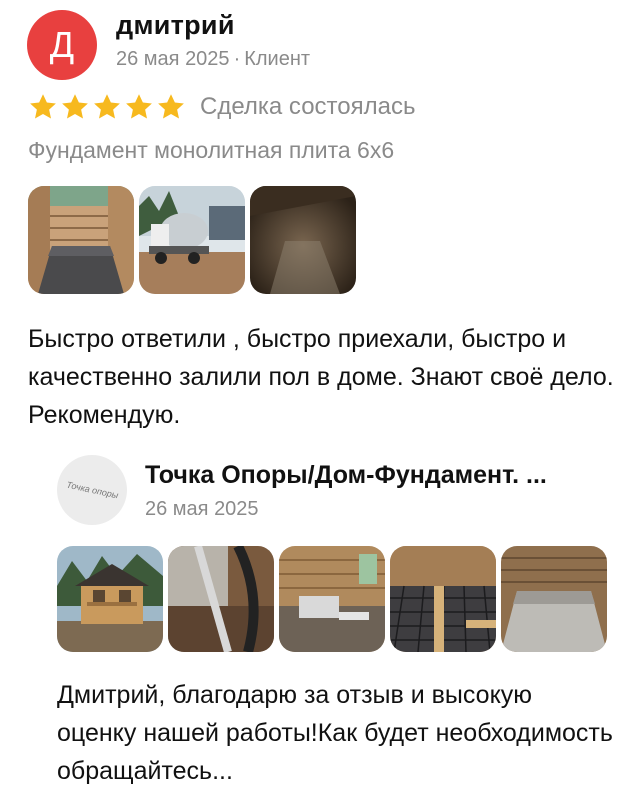  What do you see at coordinates (173, 59) in the screenshot?
I see `review-date: 26 мая 2025` at bounding box center [173, 59].